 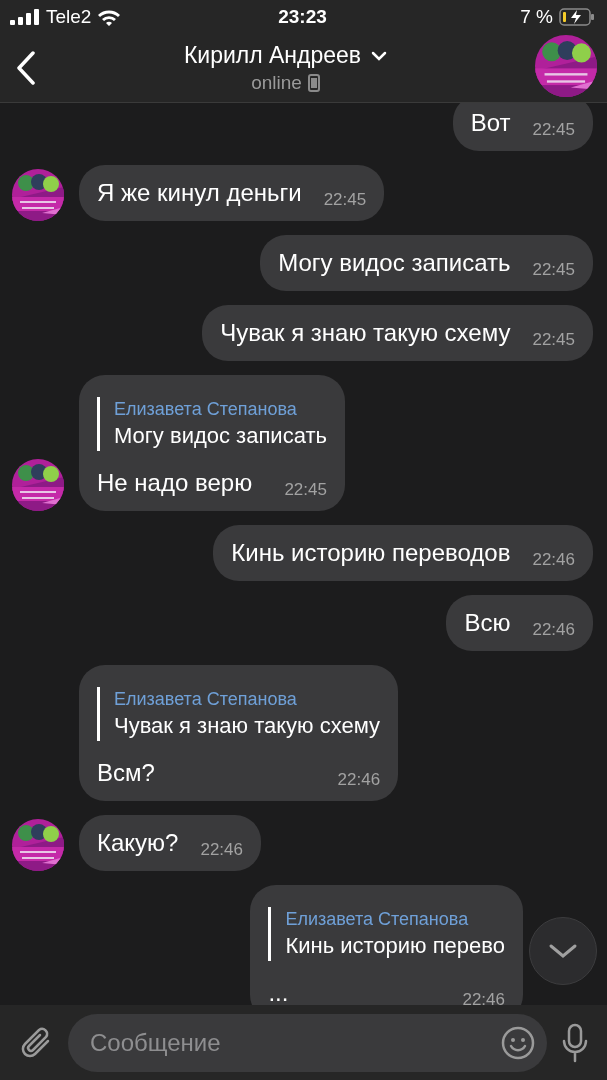 I want to click on quote-text: Чувак я знаю такую схему, so click(x=247, y=726).